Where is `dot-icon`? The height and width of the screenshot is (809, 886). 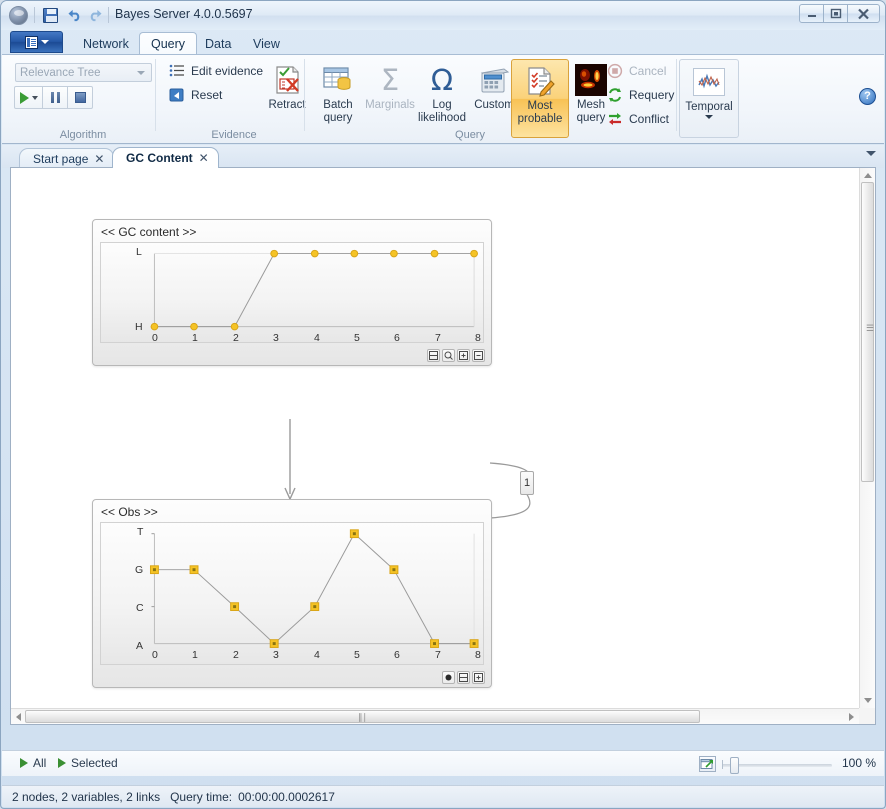 dot-icon is located at coordinates (448, 677).